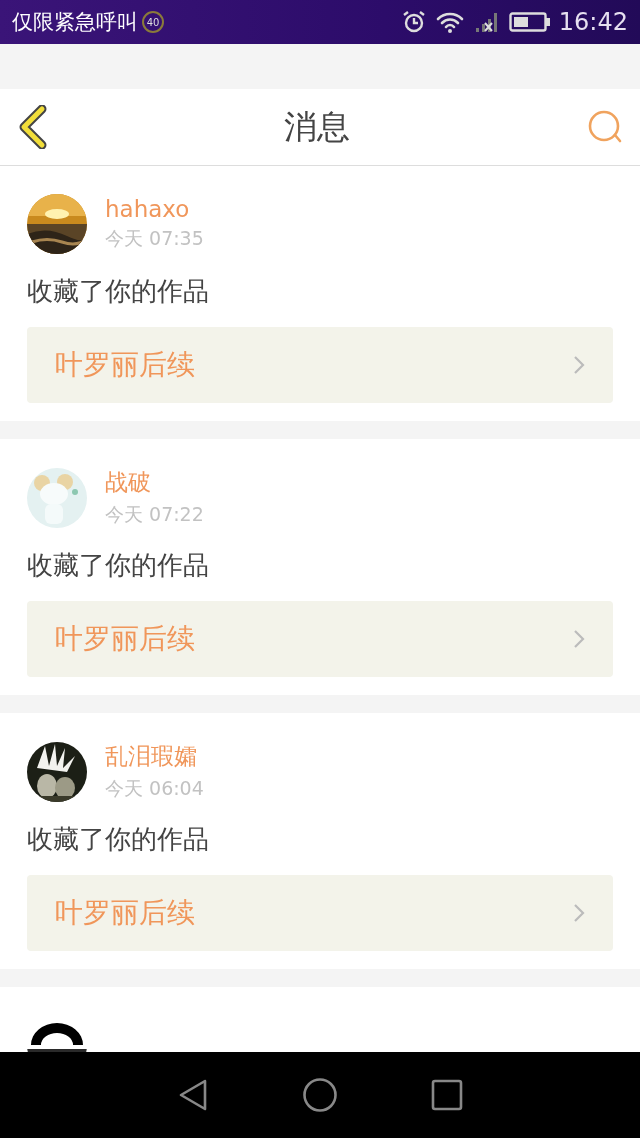 The height and width of the screenshot is (1138, 640). Describe the element at coordinates (449, 22) in the screenshot. I see `wifi-icon` at that location.